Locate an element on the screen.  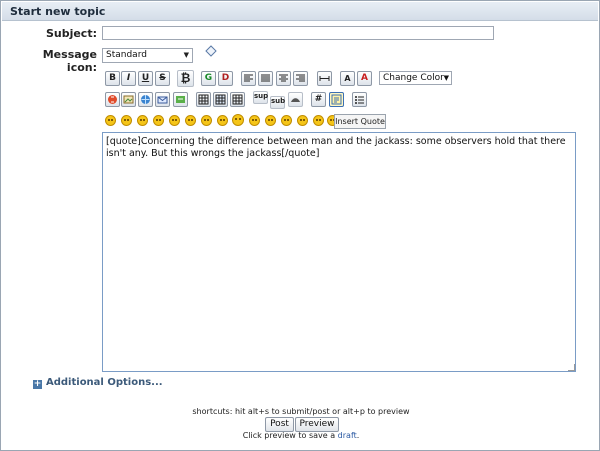
ftp-button is located at coordinates (180, 99).